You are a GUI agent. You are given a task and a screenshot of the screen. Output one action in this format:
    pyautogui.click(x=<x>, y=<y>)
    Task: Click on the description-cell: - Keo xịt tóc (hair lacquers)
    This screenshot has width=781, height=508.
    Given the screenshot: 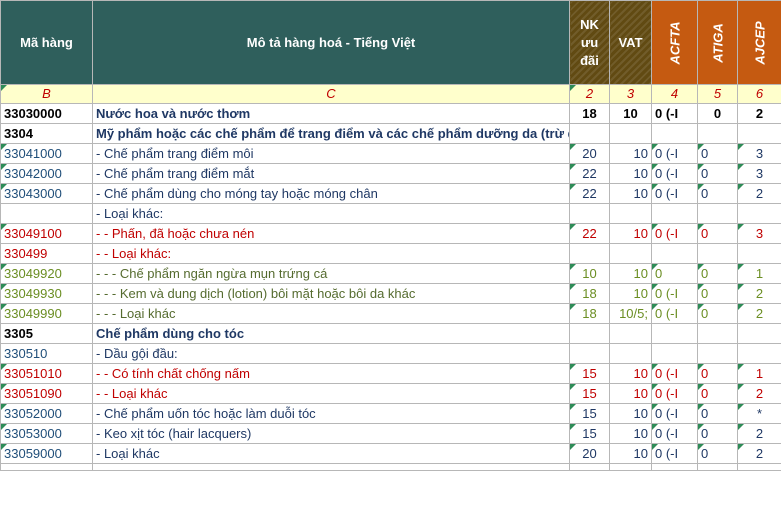 What is the action you would take?
    pyautogui.click(x=331, y=433)
    